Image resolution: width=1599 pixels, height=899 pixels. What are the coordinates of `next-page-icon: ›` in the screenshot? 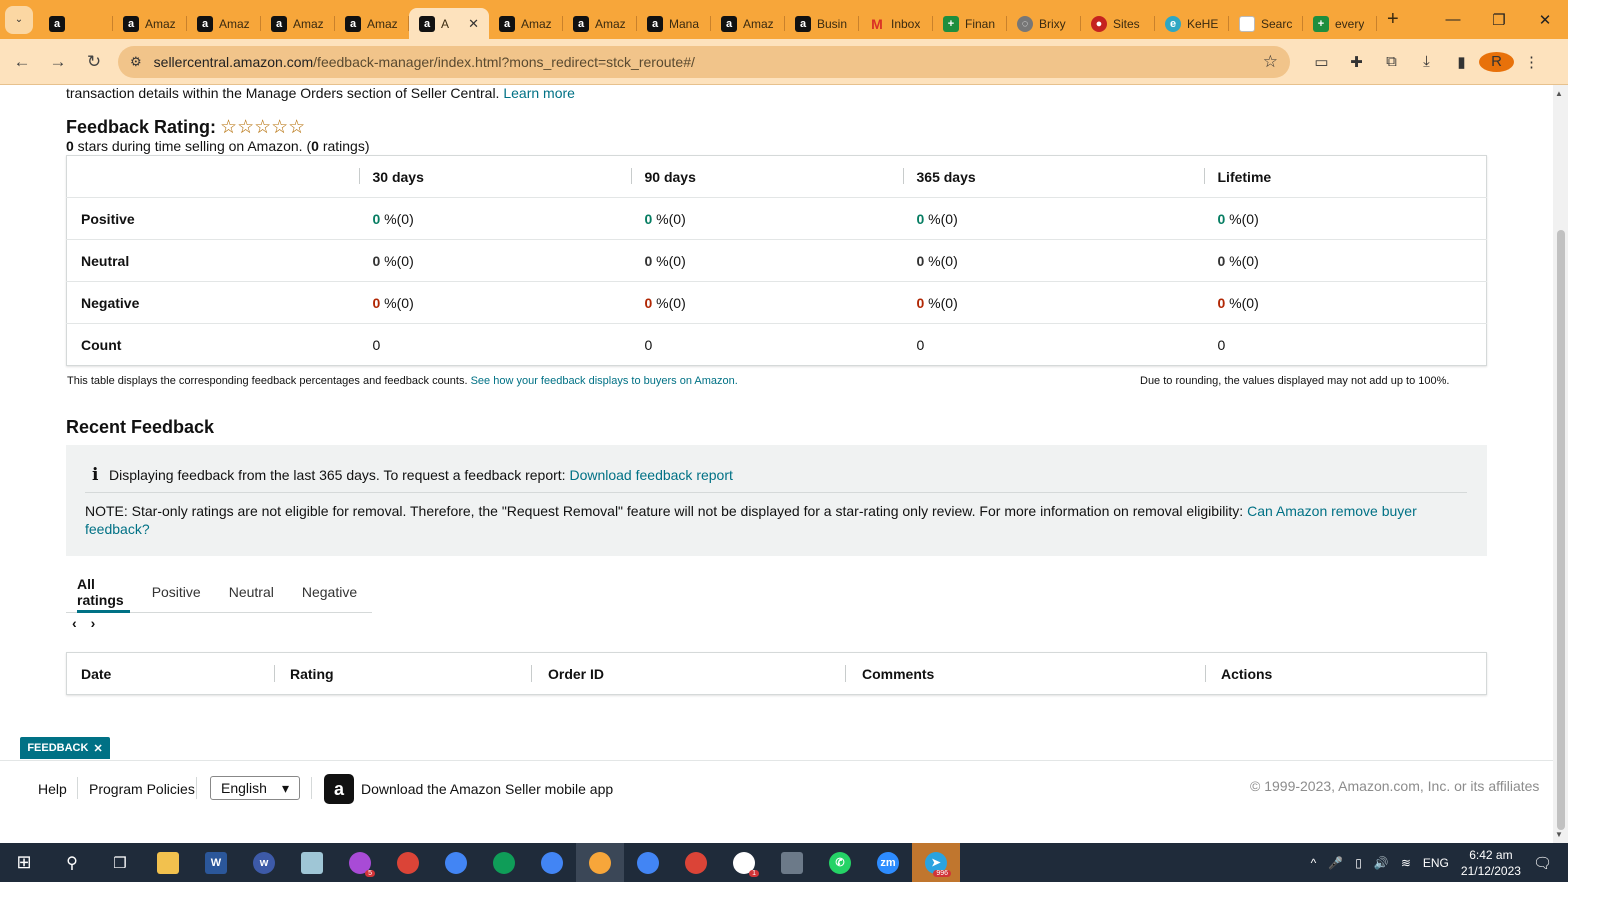 It's located at (93, 623).